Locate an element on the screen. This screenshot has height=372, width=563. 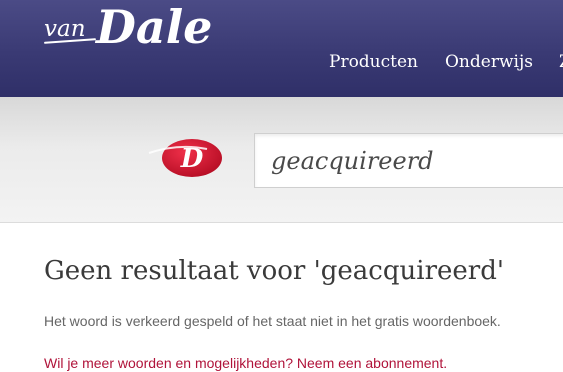
nav-onderwijs: Onderwijs is located at coordinates (489, 62).